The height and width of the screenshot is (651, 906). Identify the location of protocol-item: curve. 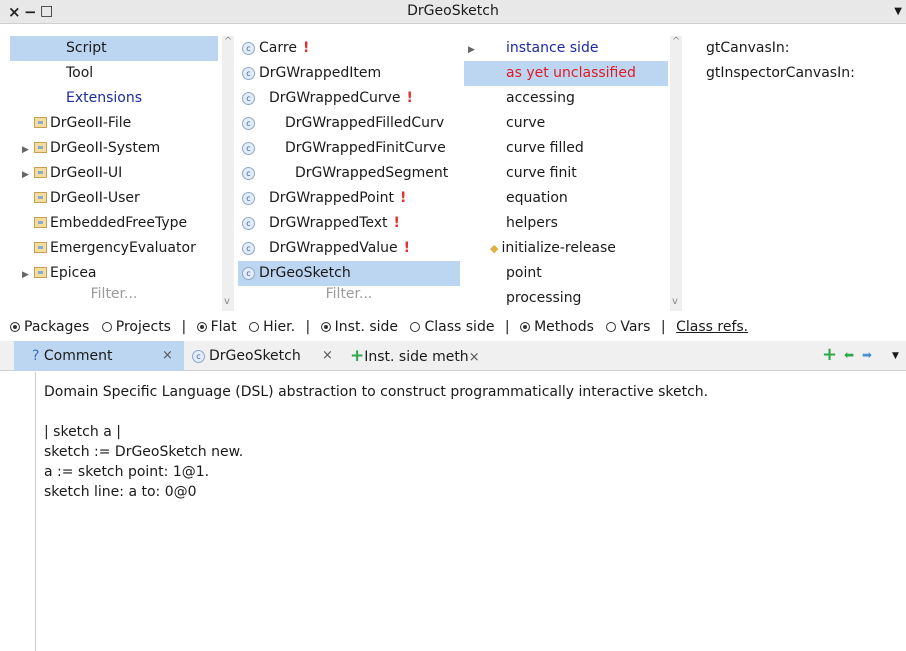
(566, 123).